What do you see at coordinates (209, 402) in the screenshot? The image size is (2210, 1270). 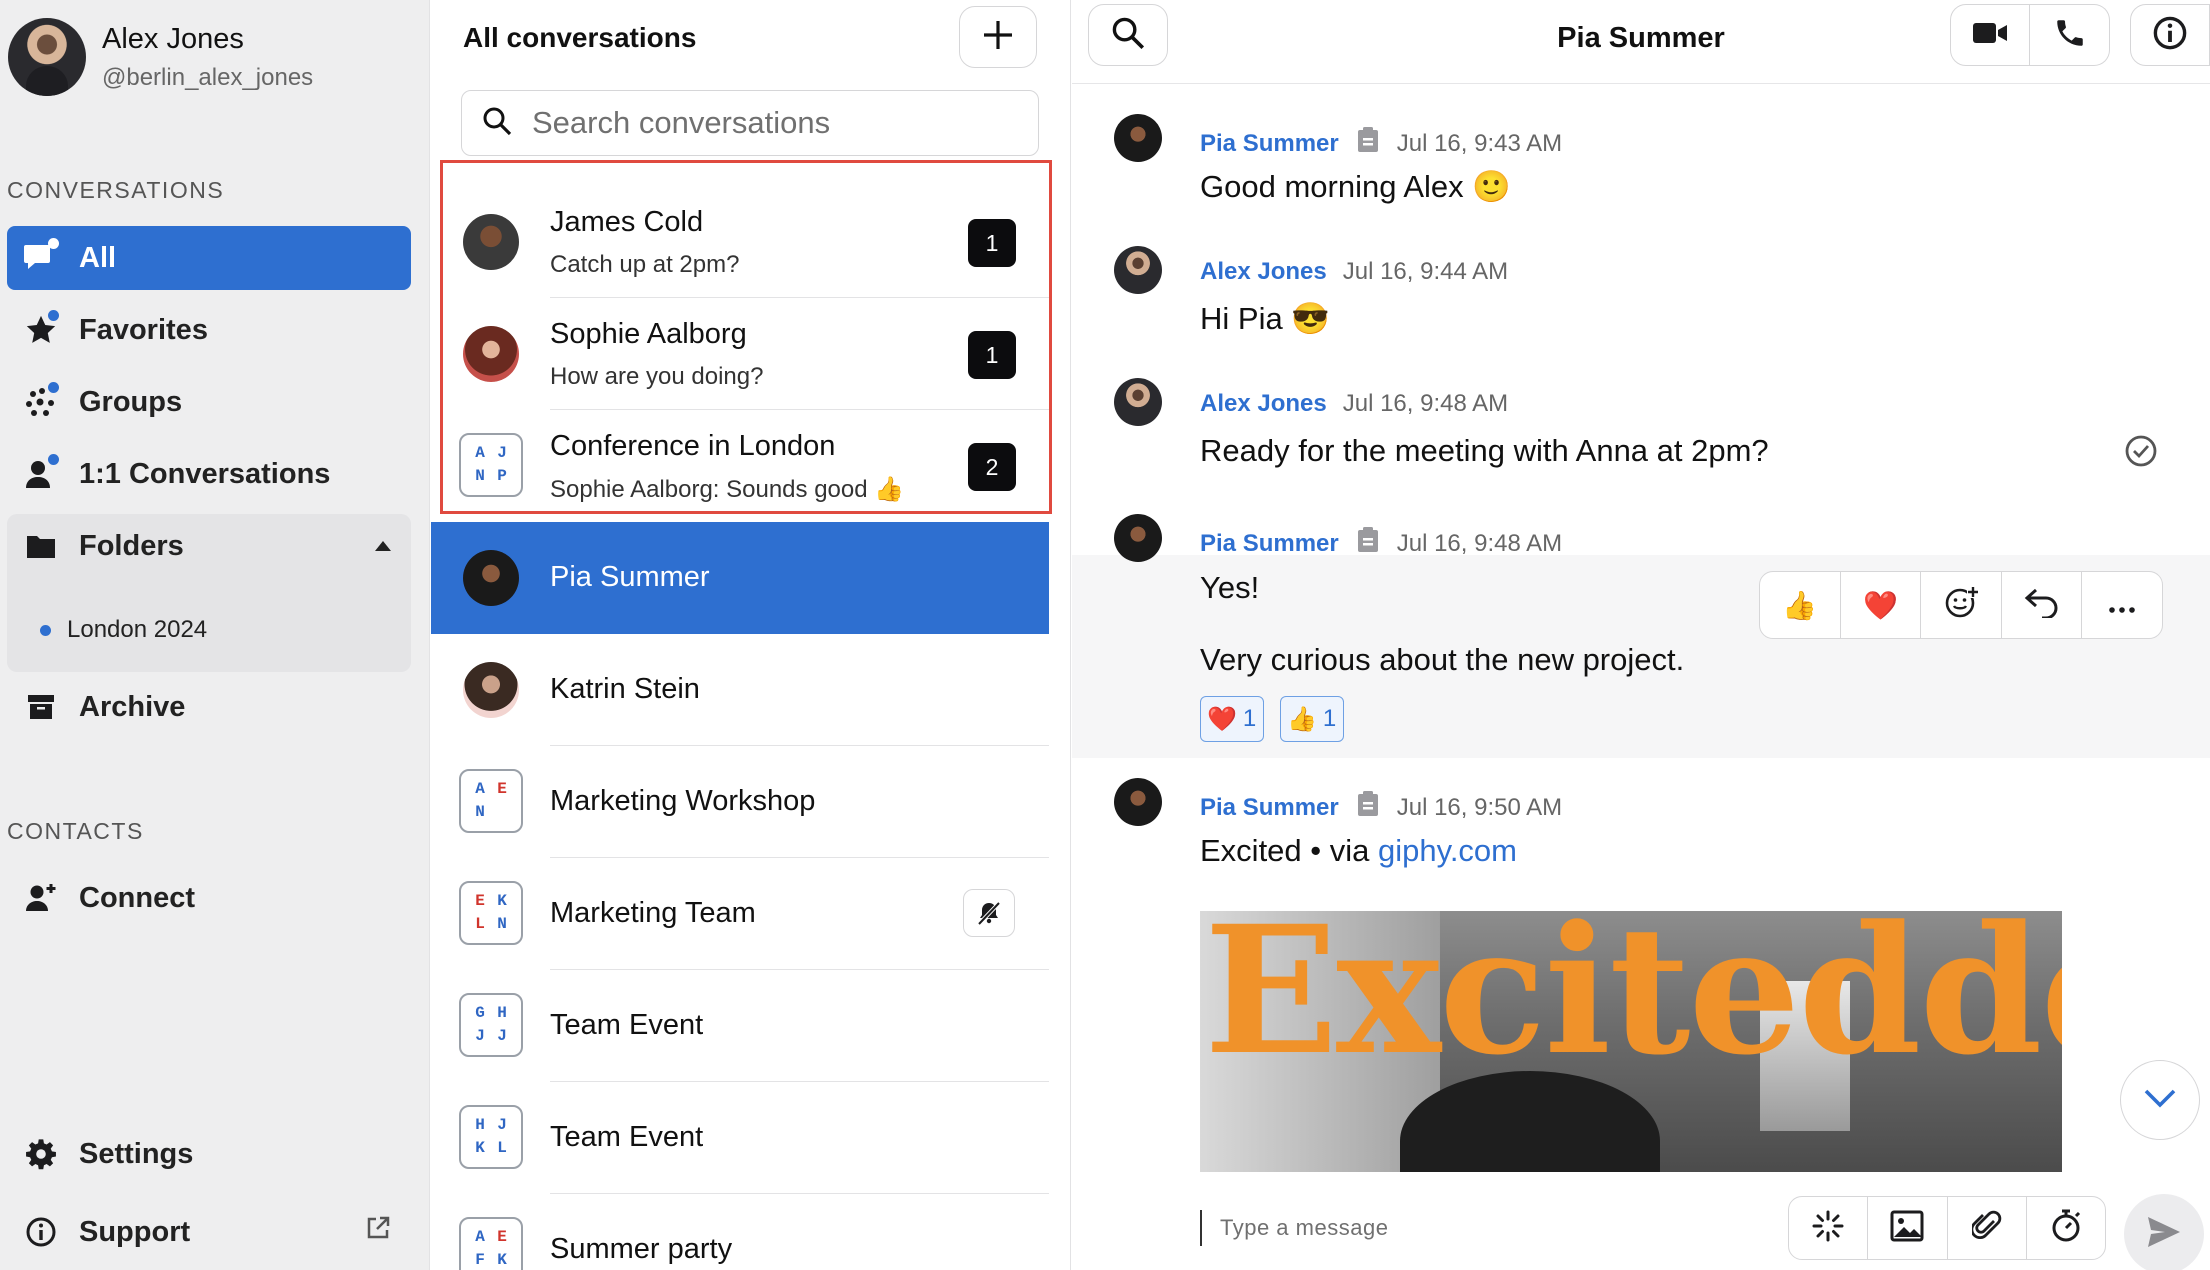 I see `sidebar-item-groups: Groups` at bounding box center [209, 402].